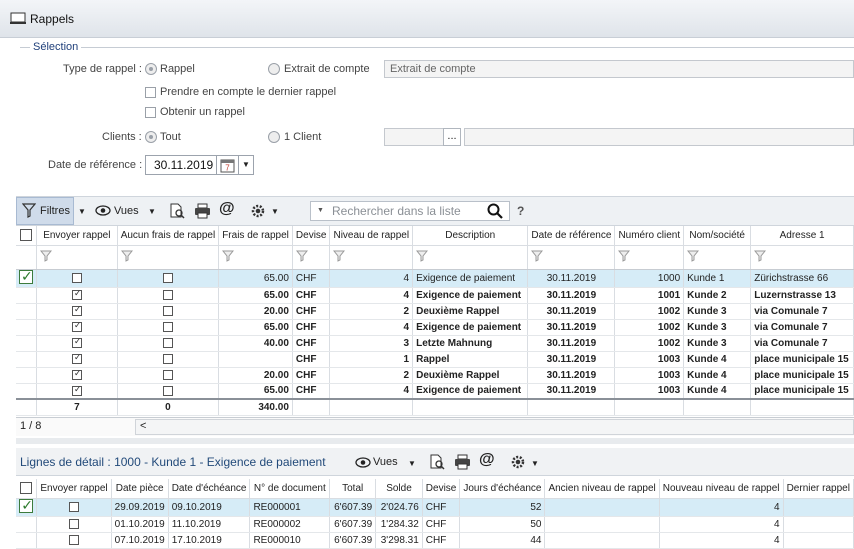 The image size is (854, 549). Describe the element at coordinates (177, 211) in the screenshot. I see `print-preview-icon` at that location.